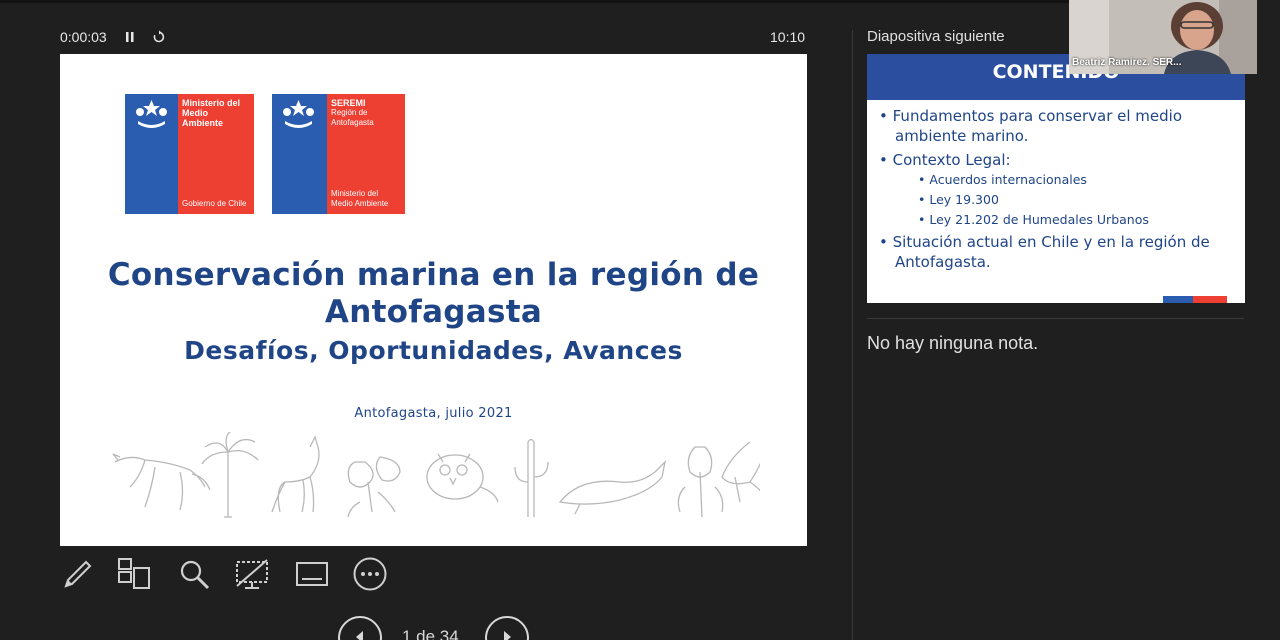  I want to click on flag-stripe, so click(1195, 299).